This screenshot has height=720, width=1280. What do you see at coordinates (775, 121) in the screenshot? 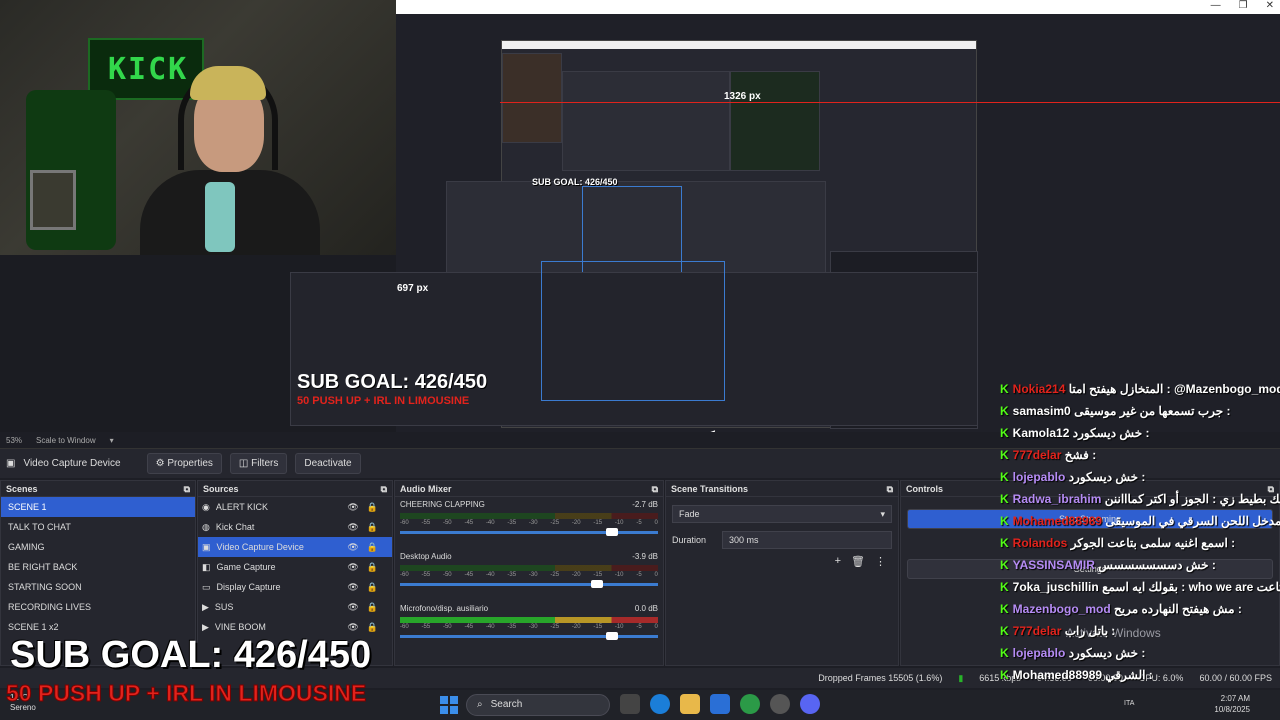
I see `nested-chat-mini` at bounding box center [775, 121].